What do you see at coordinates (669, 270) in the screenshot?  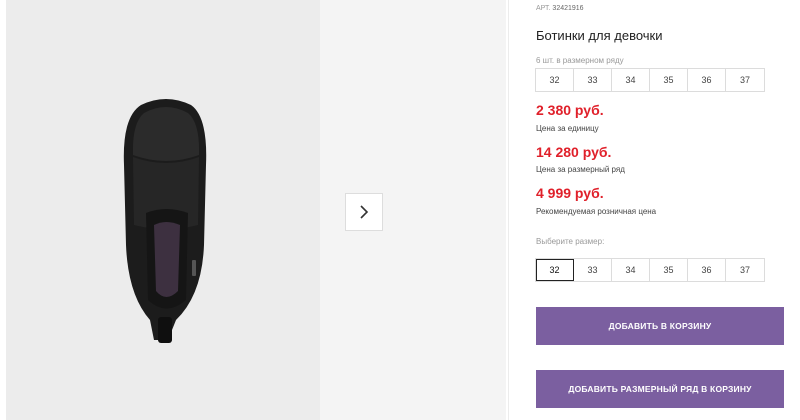 I see `size-option: 35` at bounding box center [669, 270].